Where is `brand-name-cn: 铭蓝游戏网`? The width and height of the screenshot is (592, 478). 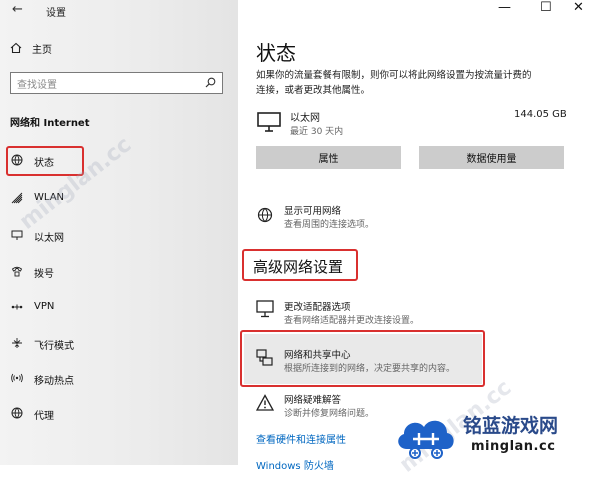 brand-name-cn: 铭蓝游戏网 is located at coordinates (511, 426).